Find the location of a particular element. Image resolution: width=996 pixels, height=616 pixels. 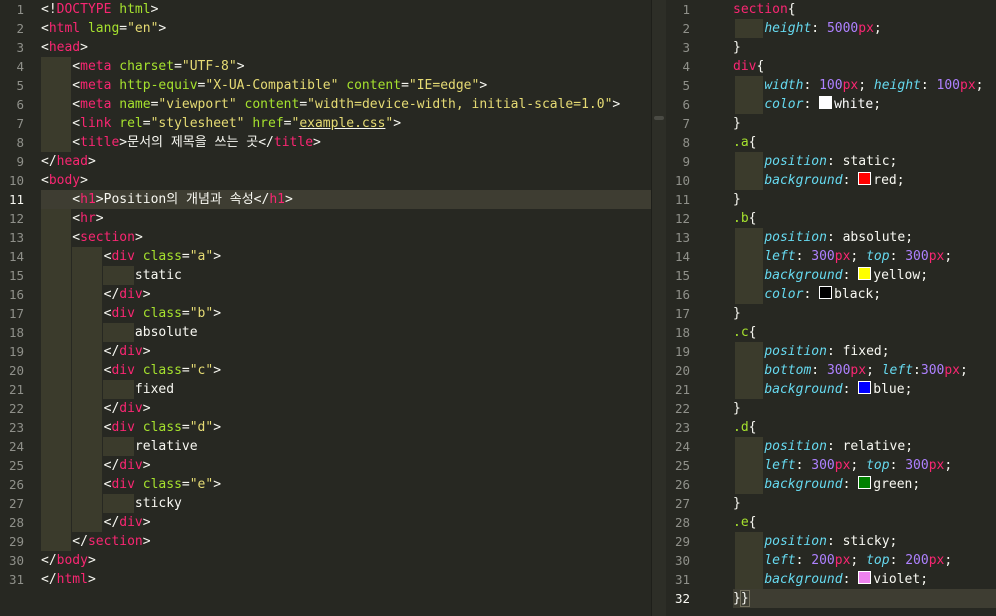

code-line: background: green; is located at coordinates (864, 484).